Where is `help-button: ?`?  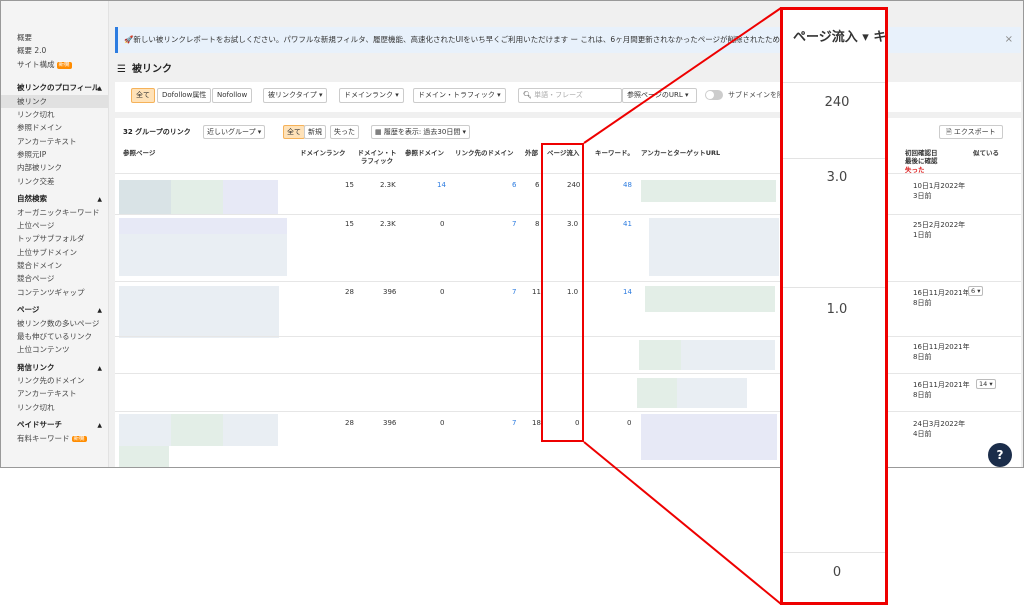 help-button: ? is located at coordinates (1000, 455).